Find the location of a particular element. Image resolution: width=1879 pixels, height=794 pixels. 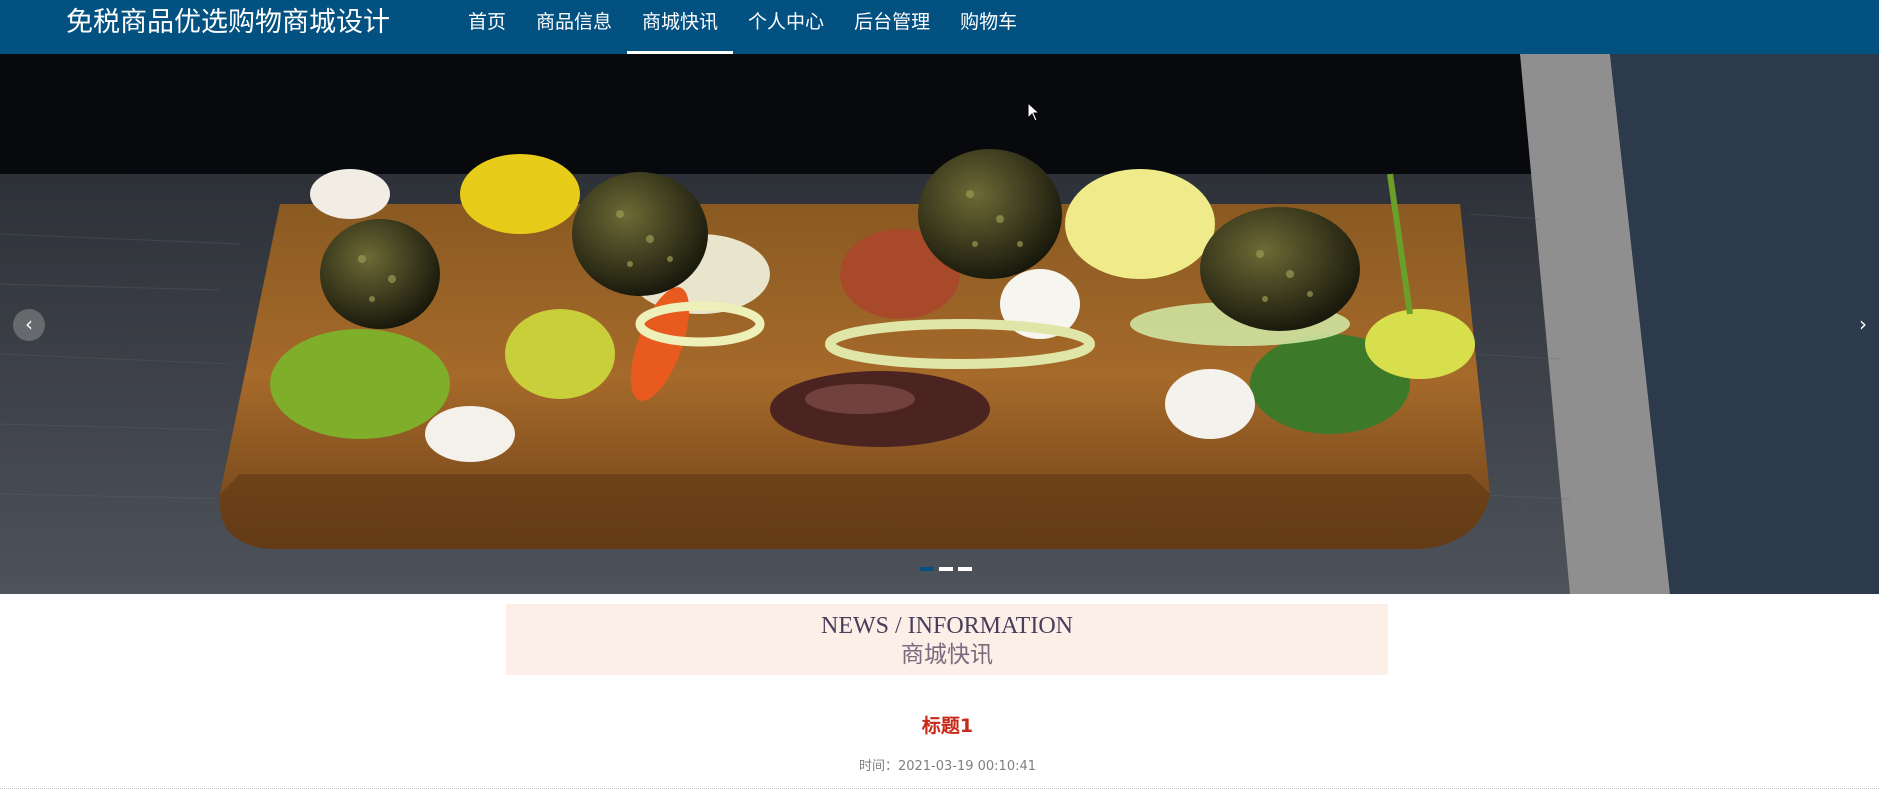

chevron-left-icon: ‹ is located at coordinates (29, 324).